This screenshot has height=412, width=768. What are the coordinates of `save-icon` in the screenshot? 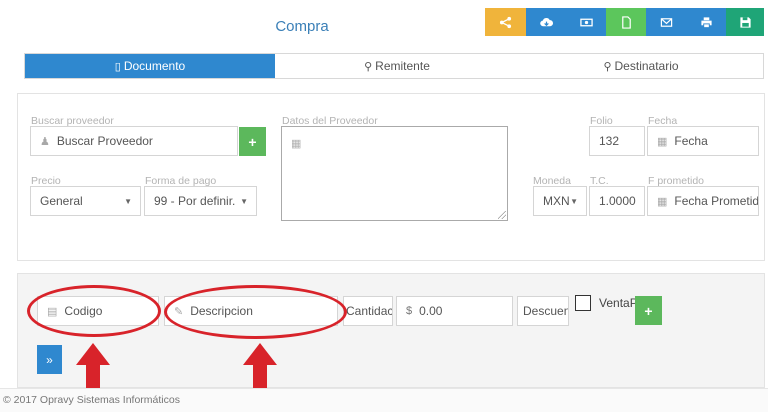 It's located at (745, 22).